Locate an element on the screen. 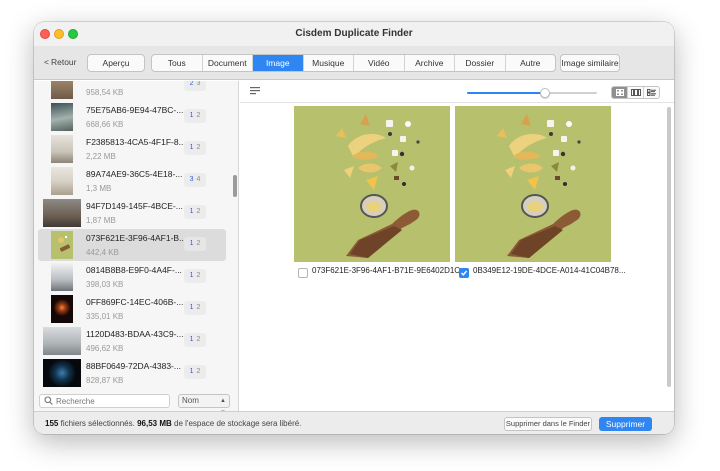  maximize-window-button is located at coordinates (73, 34).